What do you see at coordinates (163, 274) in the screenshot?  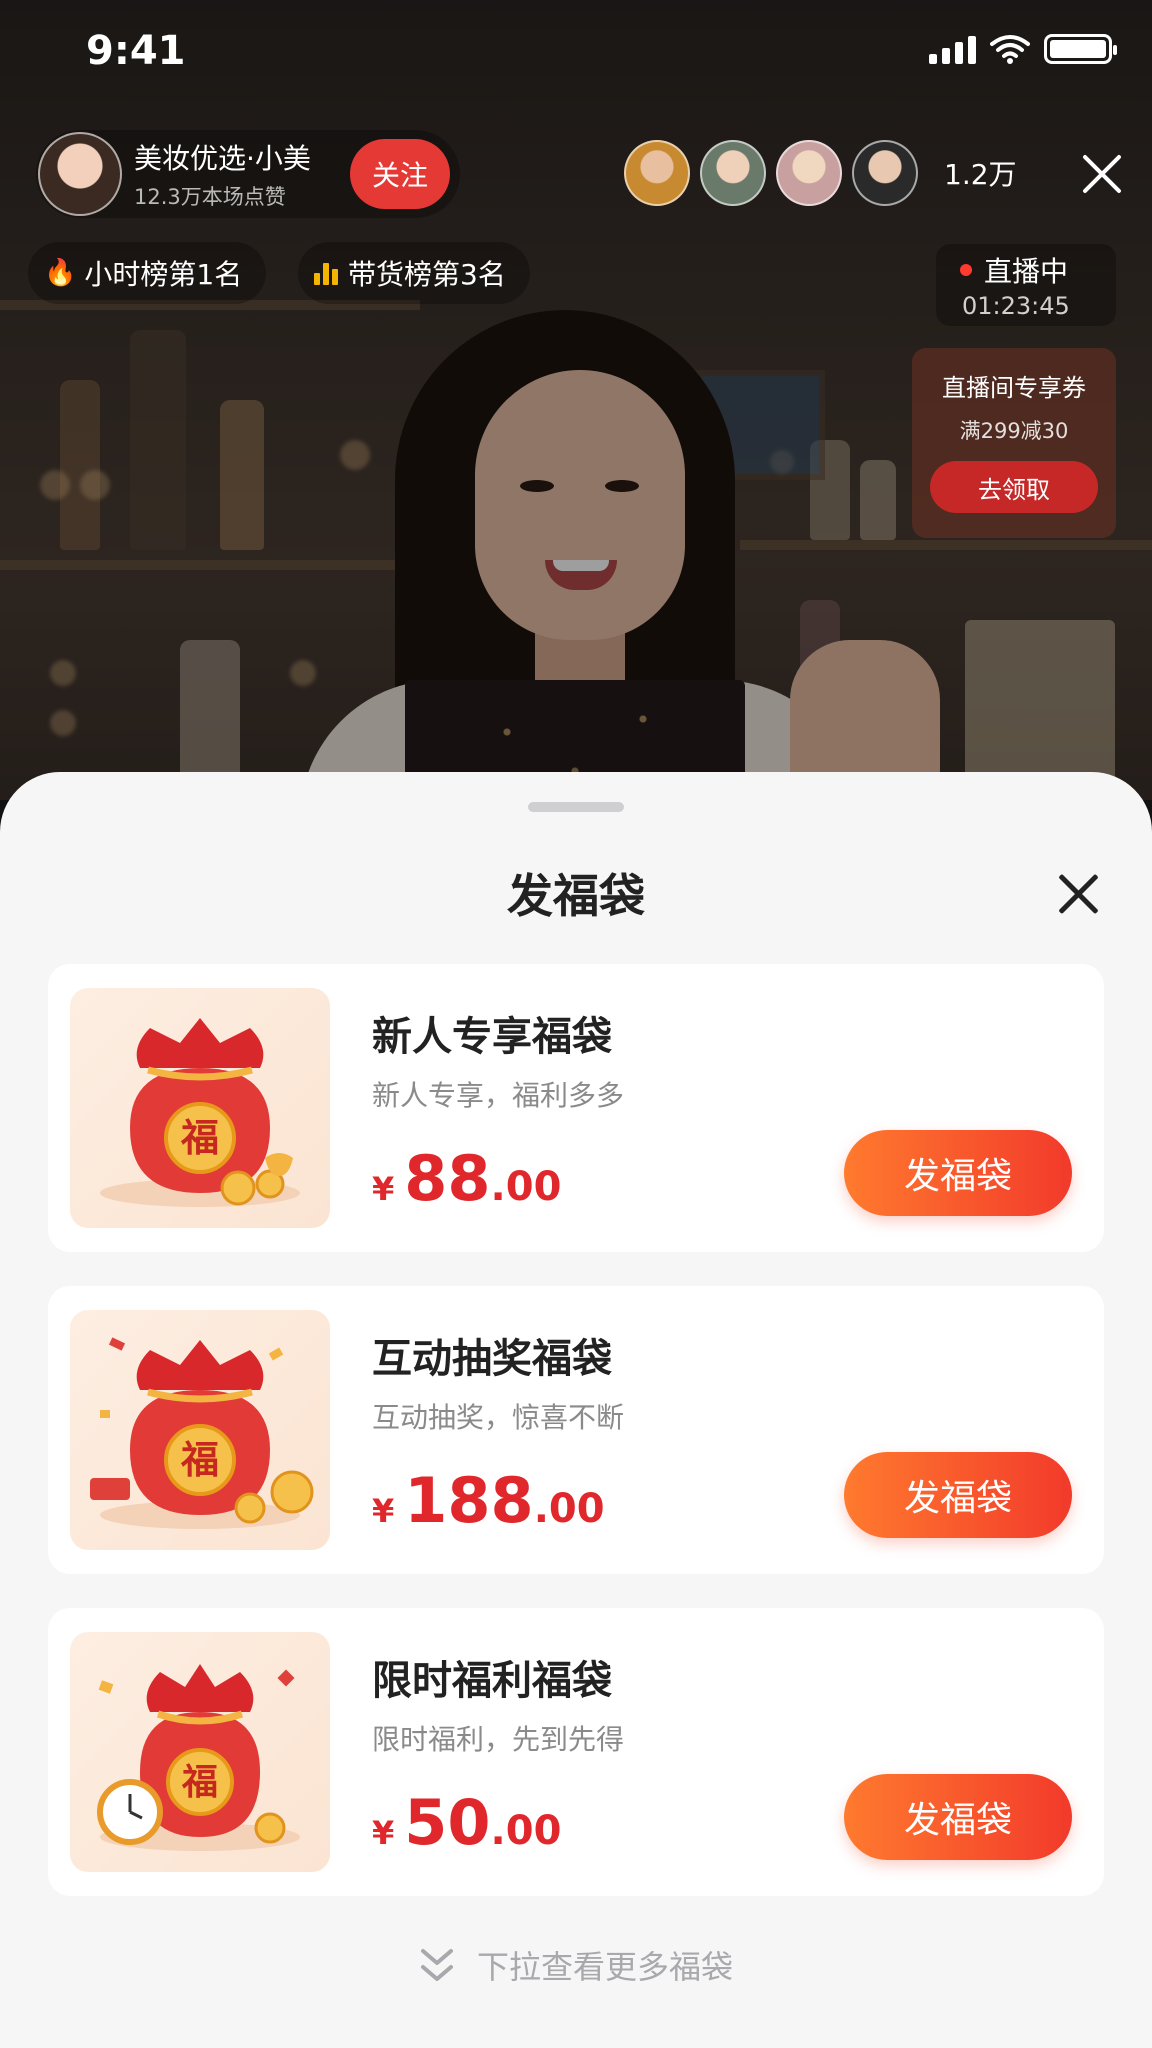 I see `hourly-rank-label: 小时榜第1名` at bounding box center [163, 274].